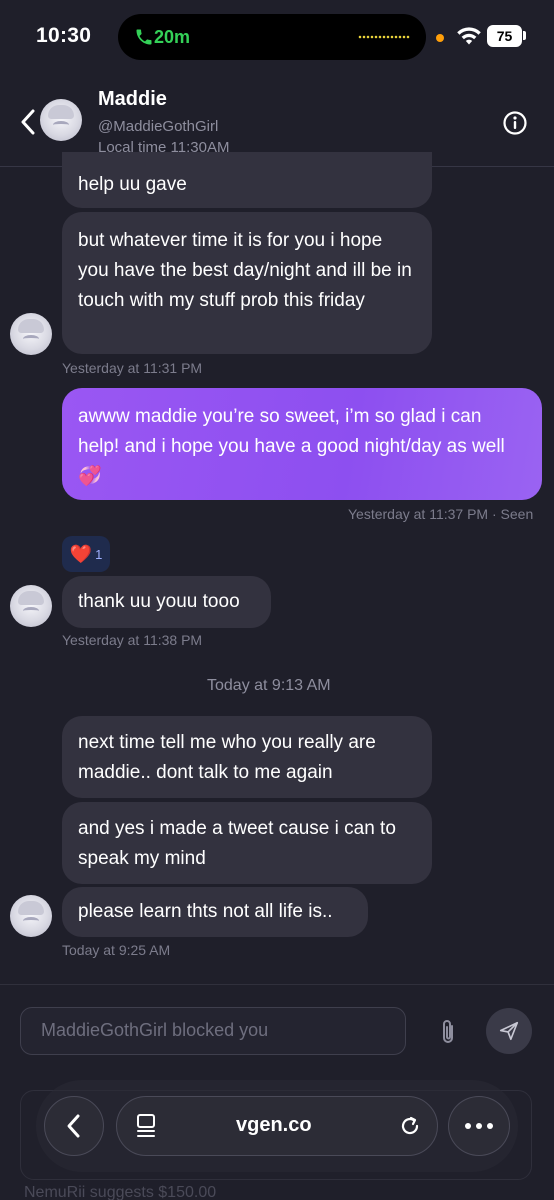 The height and width of the screenshot is (1200, 554). I want to click on send-icon, so click(509, 1031).